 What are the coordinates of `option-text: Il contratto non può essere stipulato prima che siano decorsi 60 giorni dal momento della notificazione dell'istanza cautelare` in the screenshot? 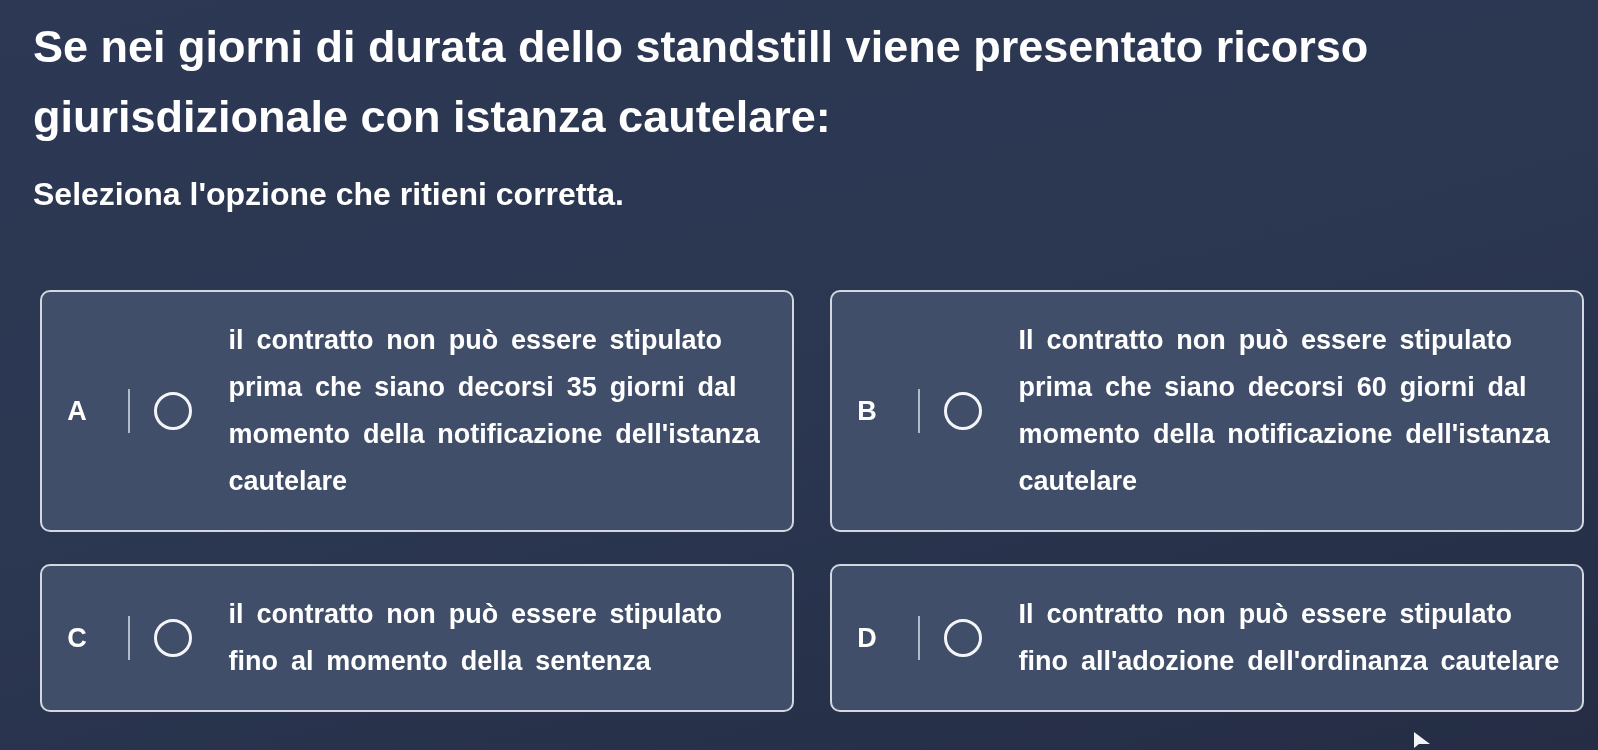 It's located at (1284, 411).